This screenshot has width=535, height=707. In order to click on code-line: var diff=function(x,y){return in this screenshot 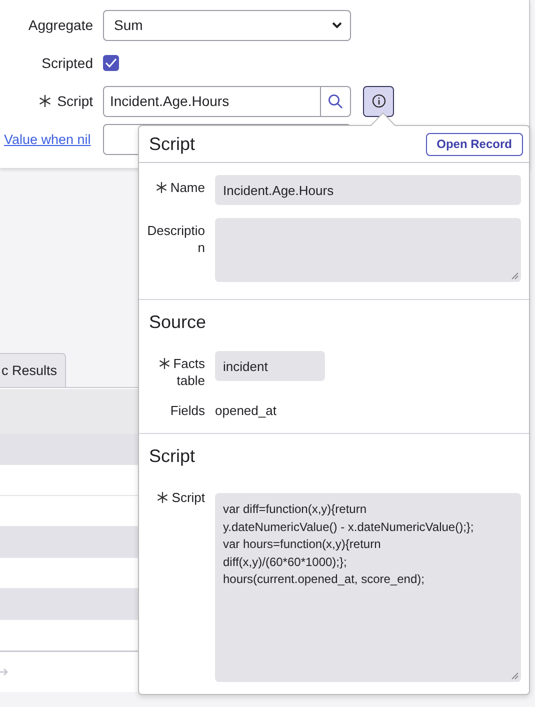, I will do `click(295, 509)`.